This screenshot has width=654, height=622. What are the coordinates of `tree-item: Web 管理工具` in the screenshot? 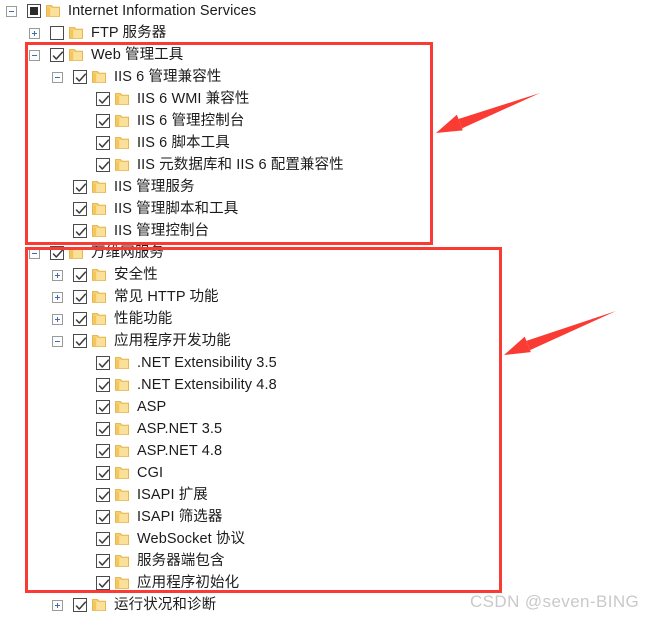 It's located at (327, 55).